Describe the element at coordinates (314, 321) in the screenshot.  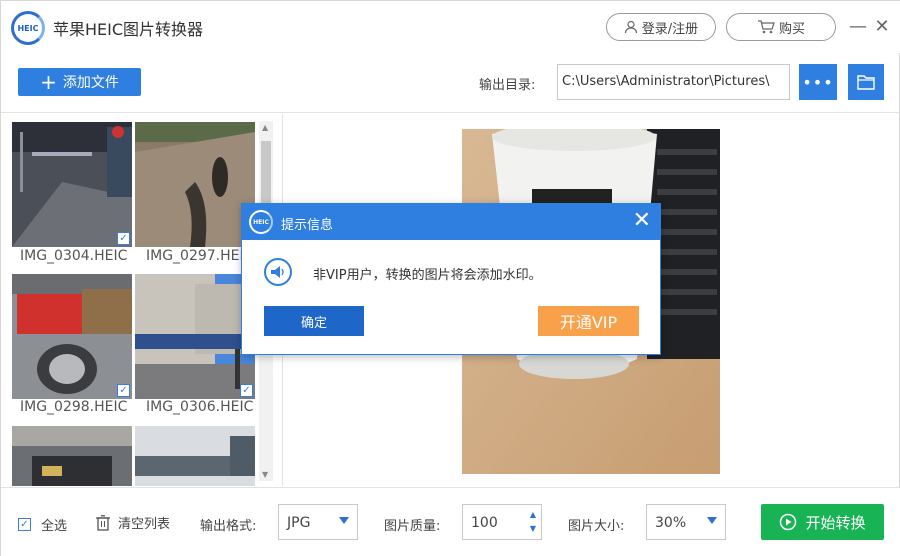
I see `ok-button: 确定` at that location.